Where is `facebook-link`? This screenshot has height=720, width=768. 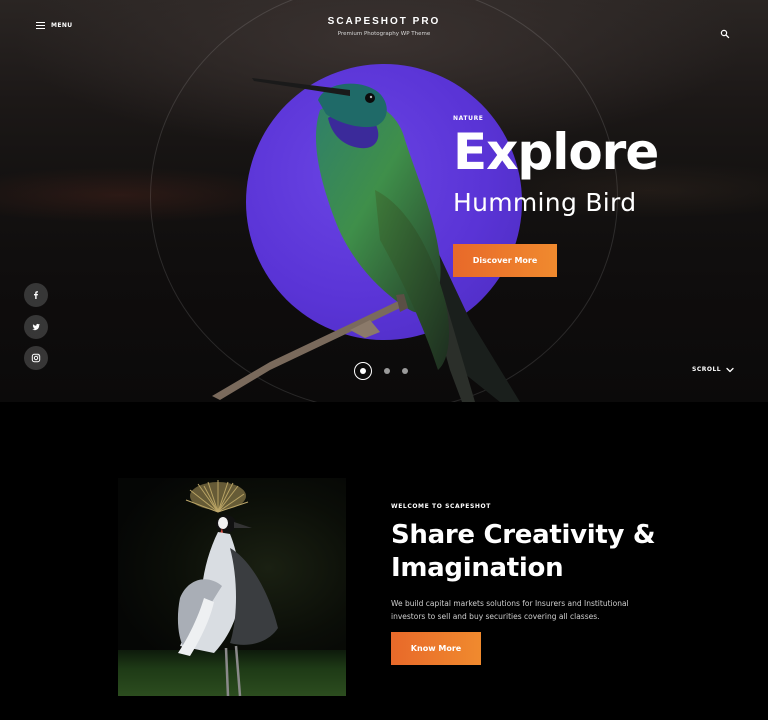
facebook-link is located at coordinates (36, 295).